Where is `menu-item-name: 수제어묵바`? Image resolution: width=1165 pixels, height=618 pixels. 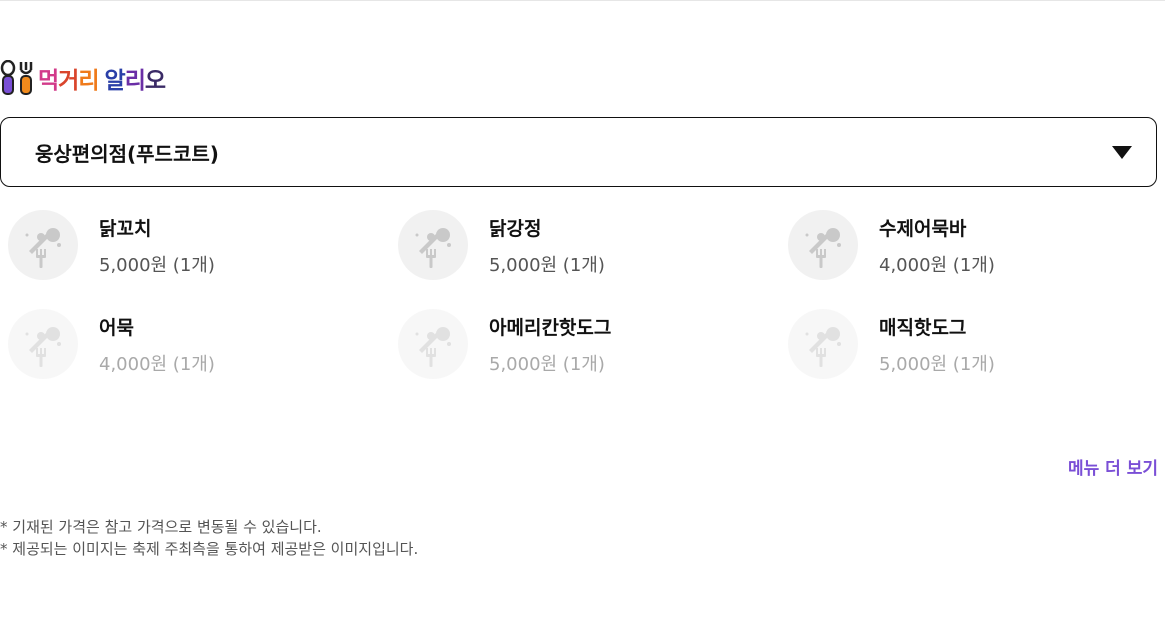 menu-item-name: 수제어묵바 is located at coordinates (923, 228).